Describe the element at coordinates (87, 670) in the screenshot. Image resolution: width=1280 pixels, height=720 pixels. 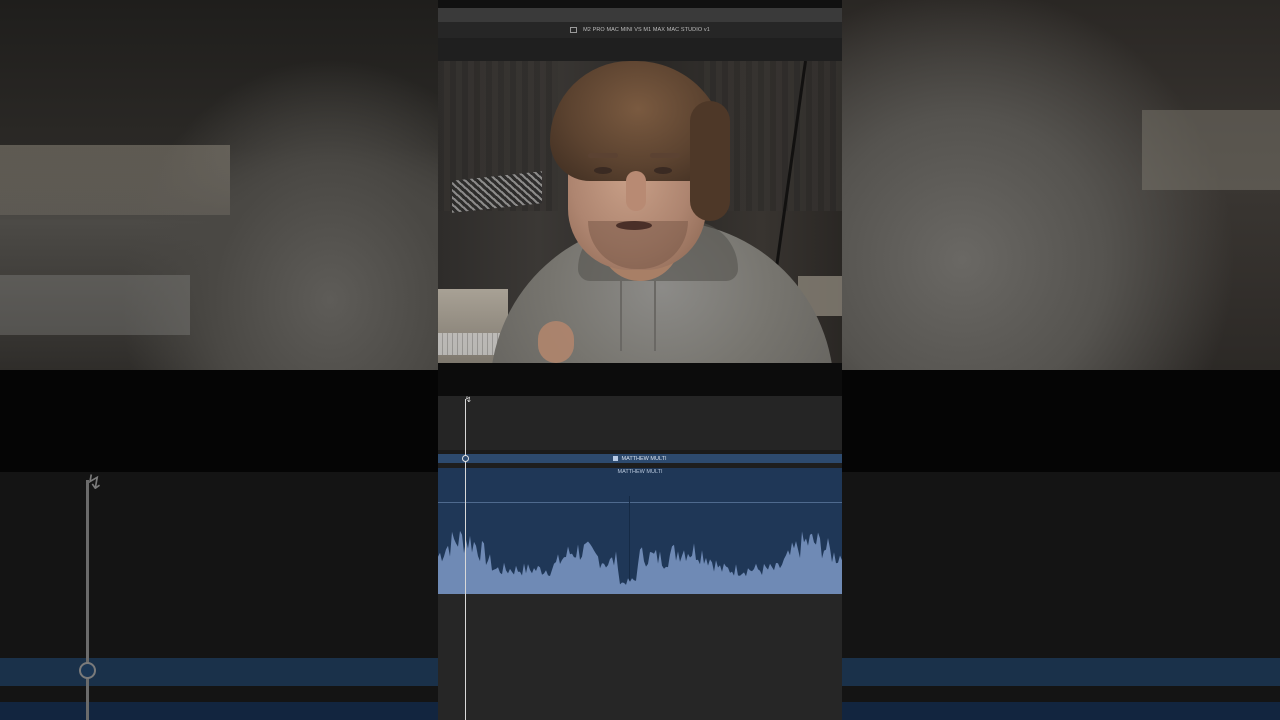
I see `backdrop-playhead-knob` at that location.